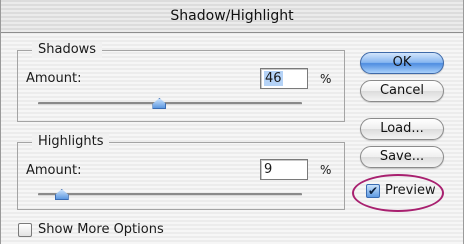 This screenshot has width=464, height=244. I want to click on show-more-options-label: Show More Options, so click(101, 229).